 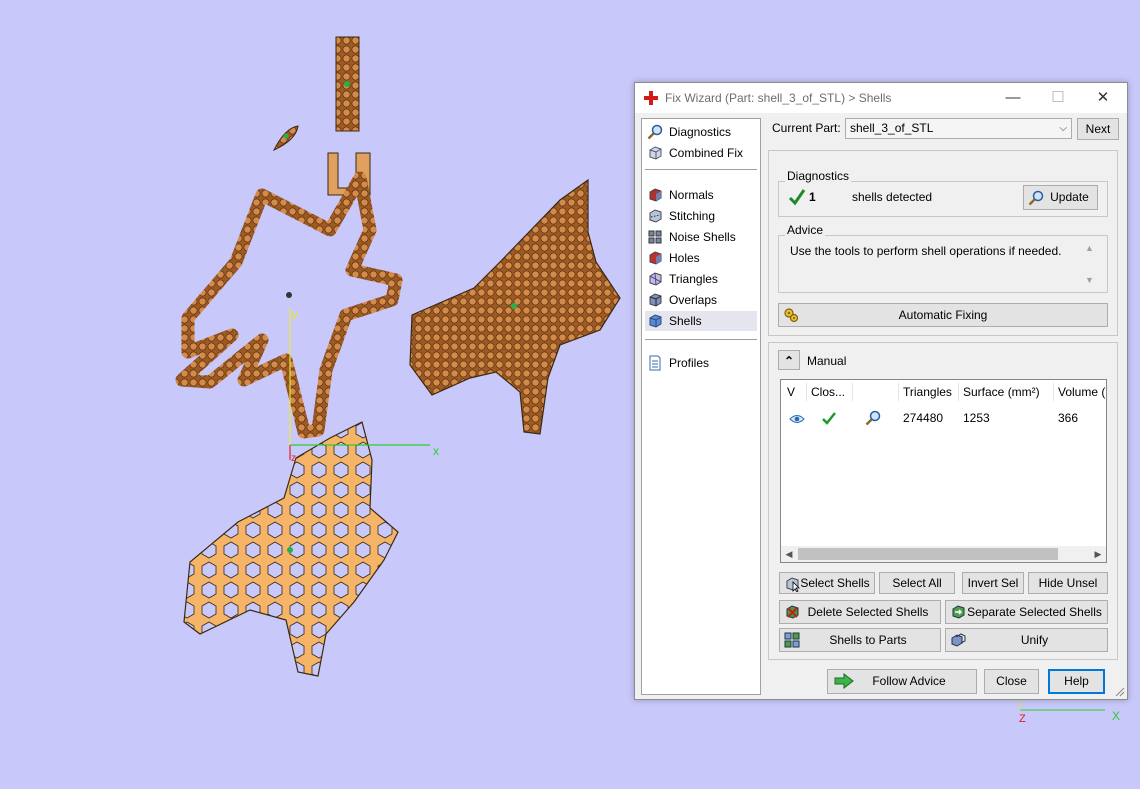 I want to click on nav-label: Triangles, so click(x=693, y=279).